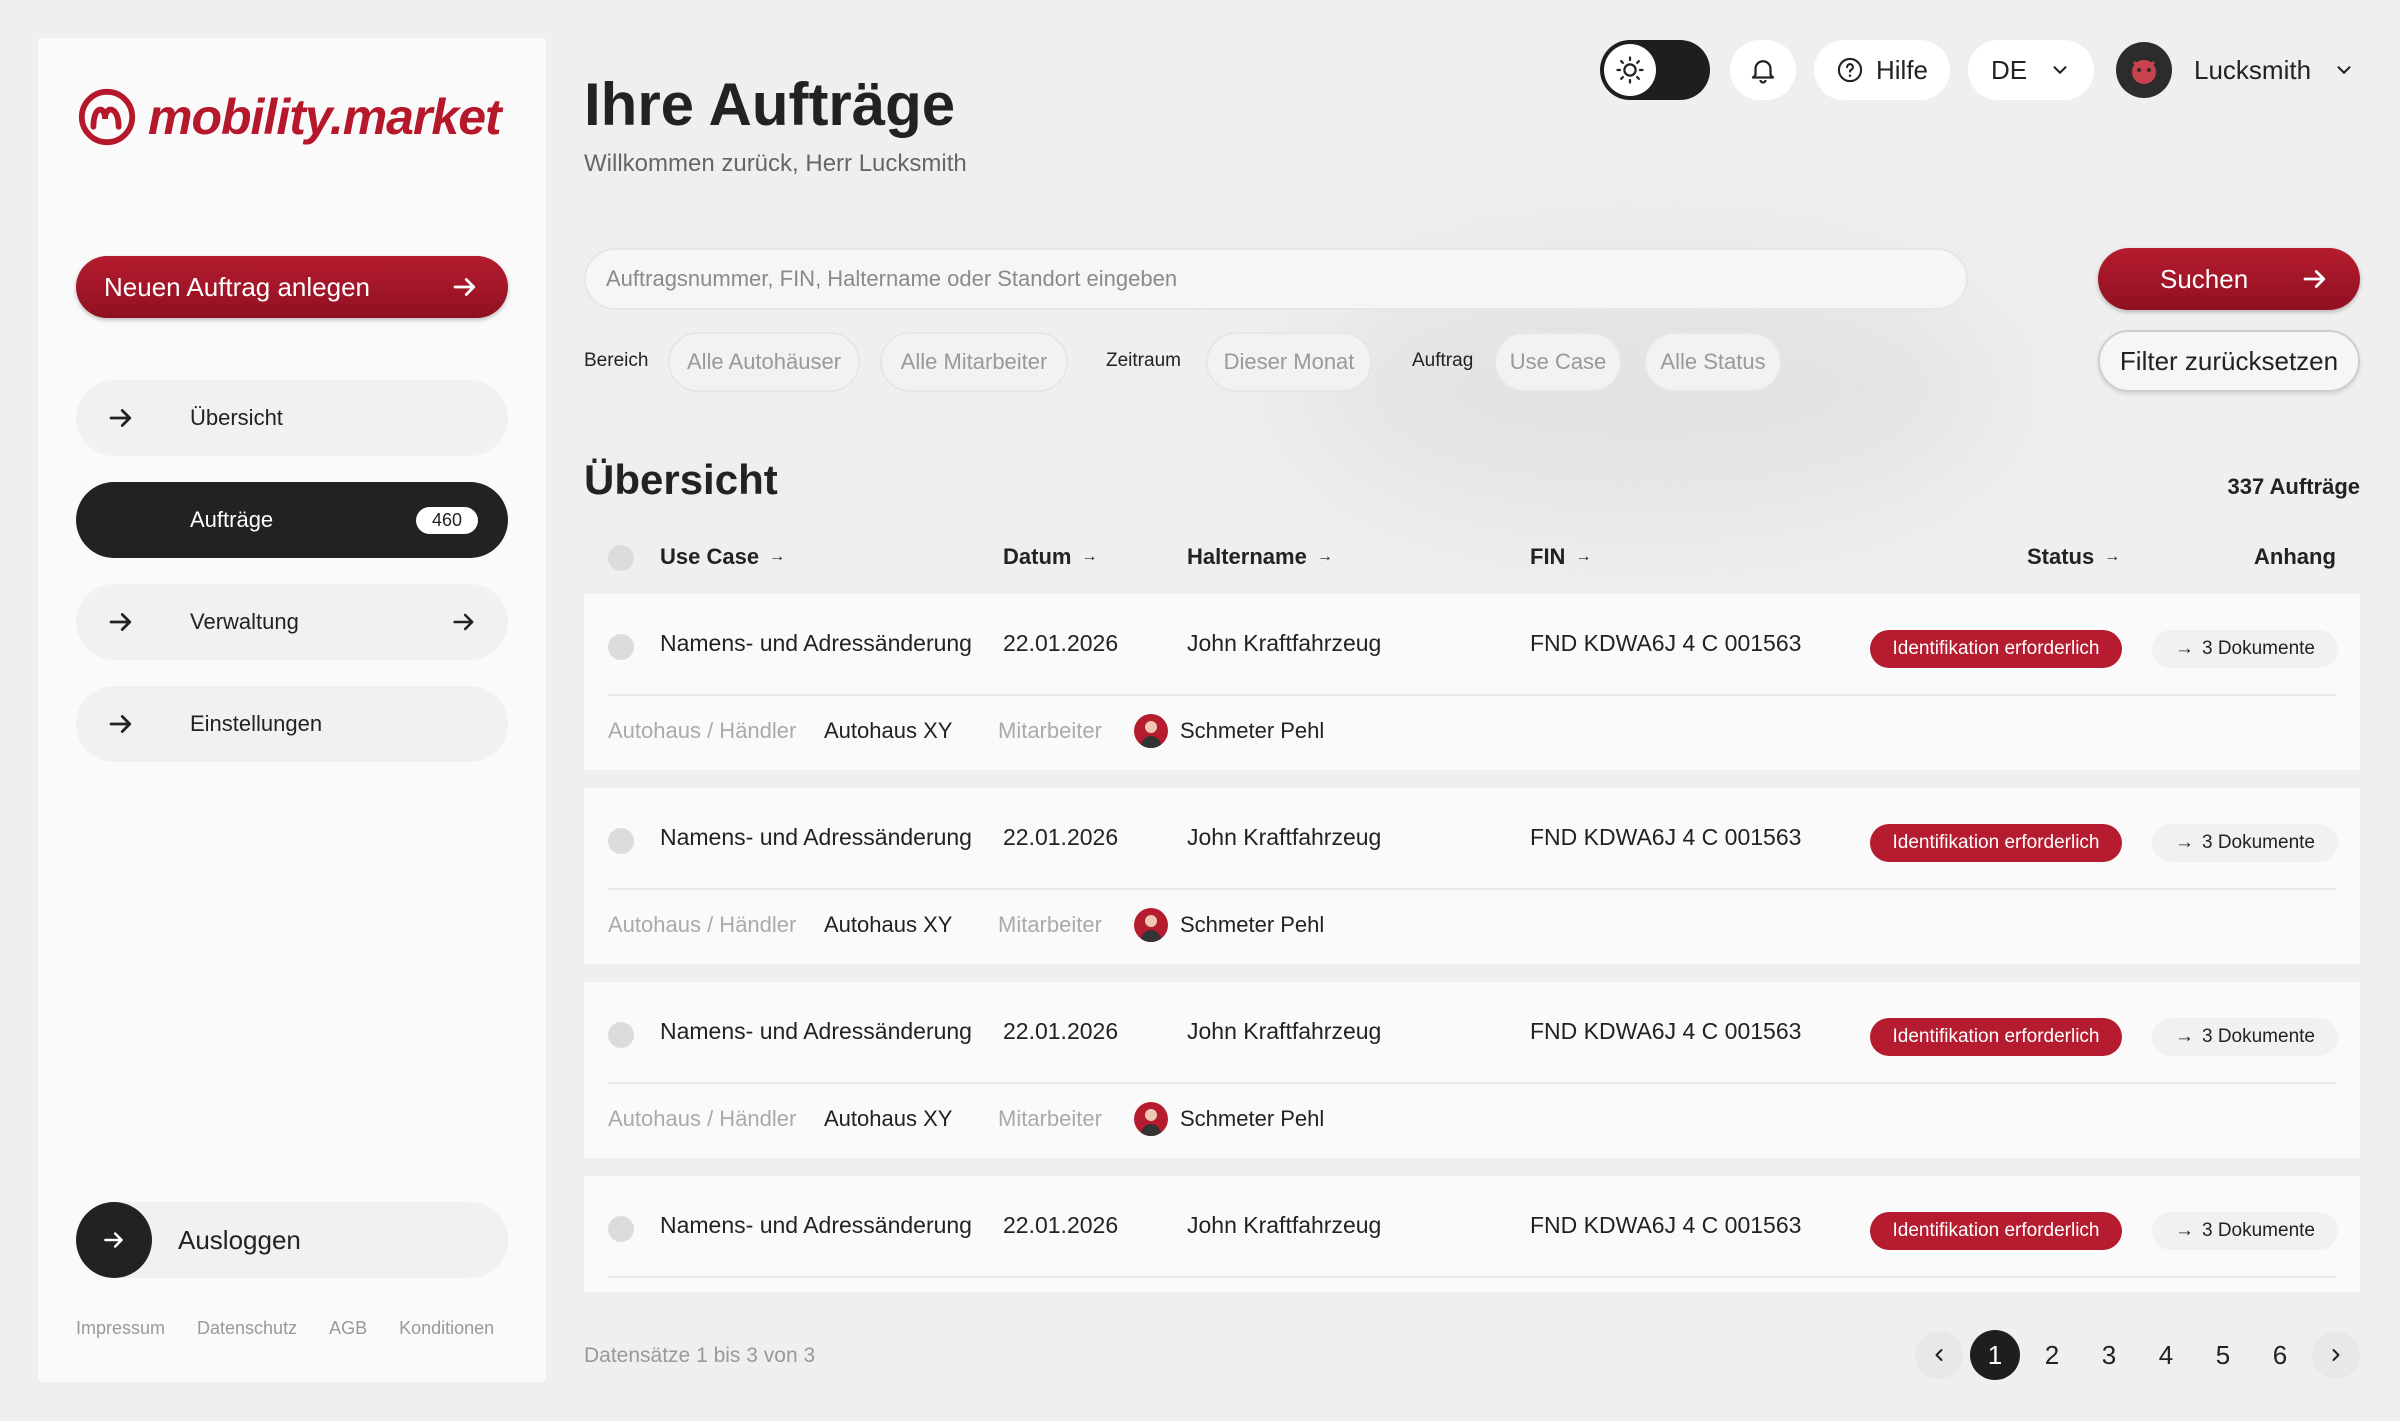 The width and height of the screenshot is (2400, 1421). I want to click on filter-use-case: Use Case, so click(1558, 362).